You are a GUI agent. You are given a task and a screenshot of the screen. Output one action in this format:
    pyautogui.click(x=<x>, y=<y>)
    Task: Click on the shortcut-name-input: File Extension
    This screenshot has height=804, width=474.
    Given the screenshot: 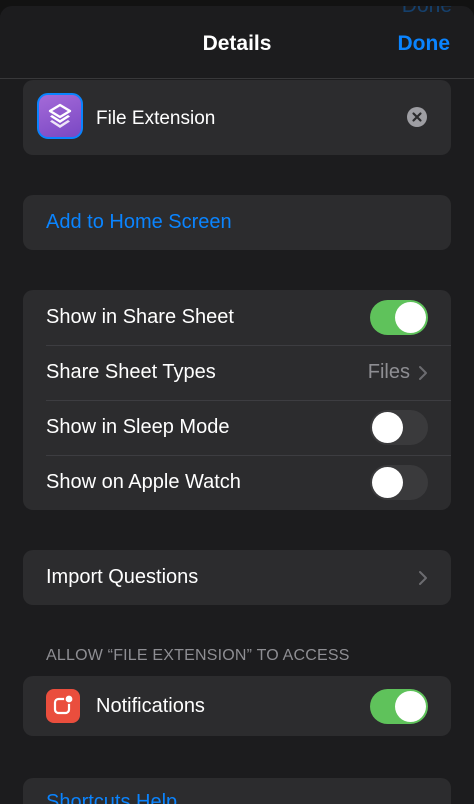 What is the action you would take?
    pyautogui.click(x=155, y=119)
    